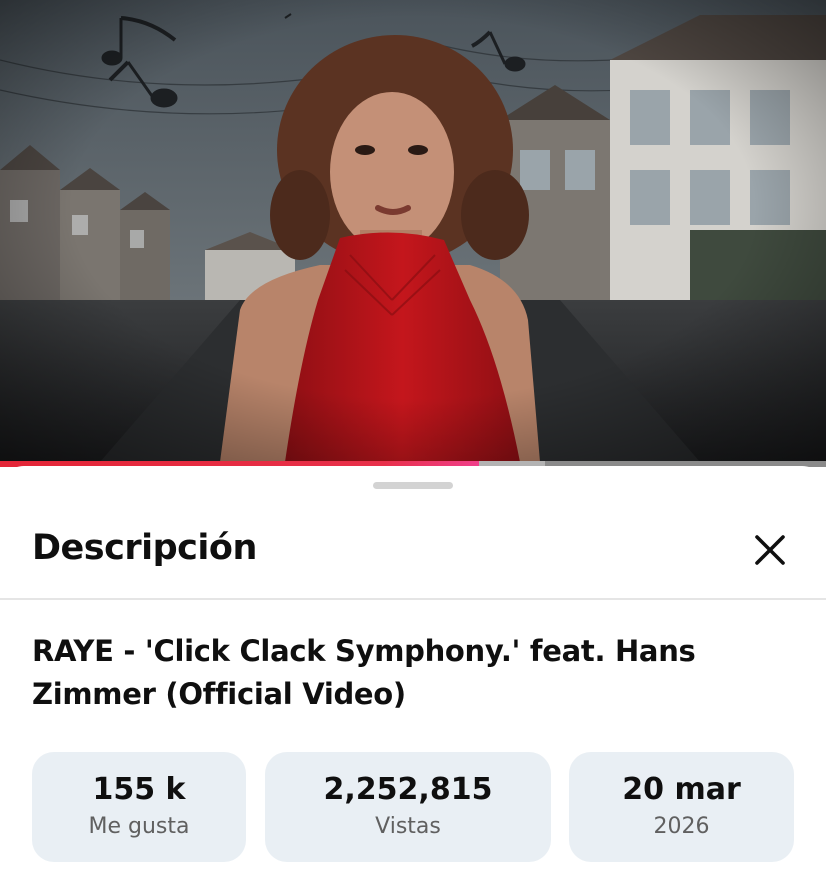 Image resolution: width=826 pixels, height=878 pixels. I want to click on likes-count: 155 k, so click(139, 789).